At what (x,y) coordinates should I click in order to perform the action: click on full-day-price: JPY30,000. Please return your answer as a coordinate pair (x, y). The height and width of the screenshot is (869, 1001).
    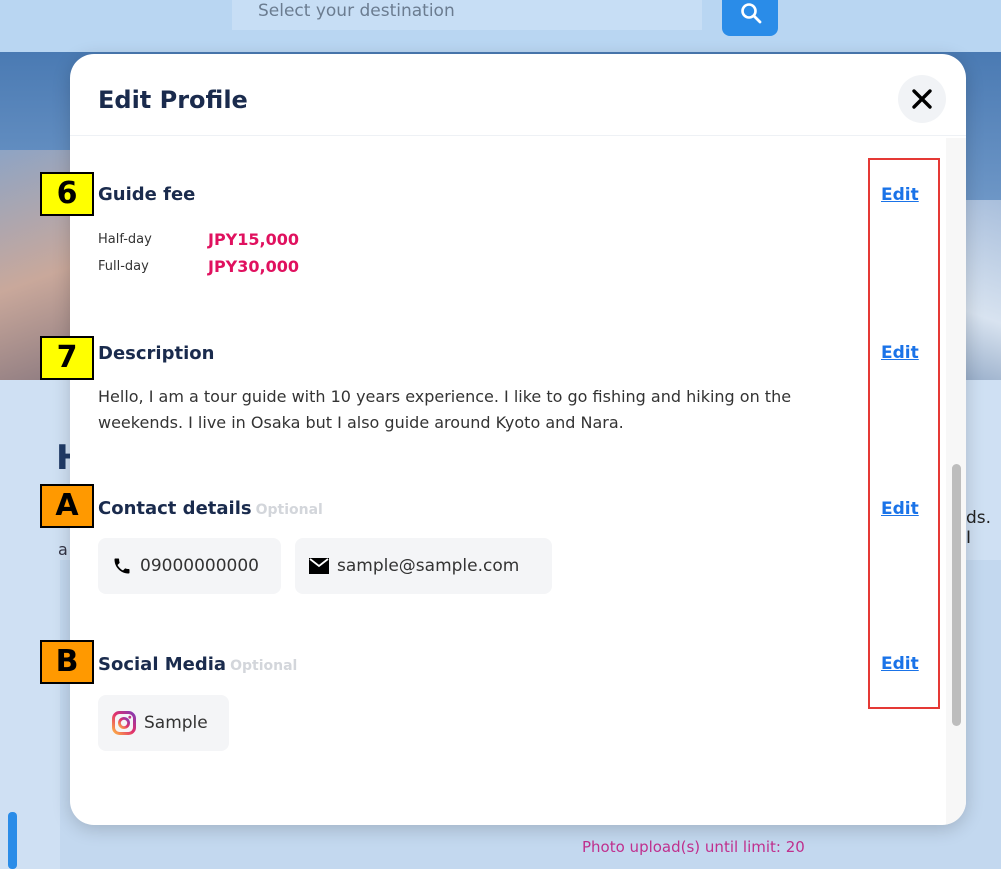
    Looking at the image, I should click on (254, 266).